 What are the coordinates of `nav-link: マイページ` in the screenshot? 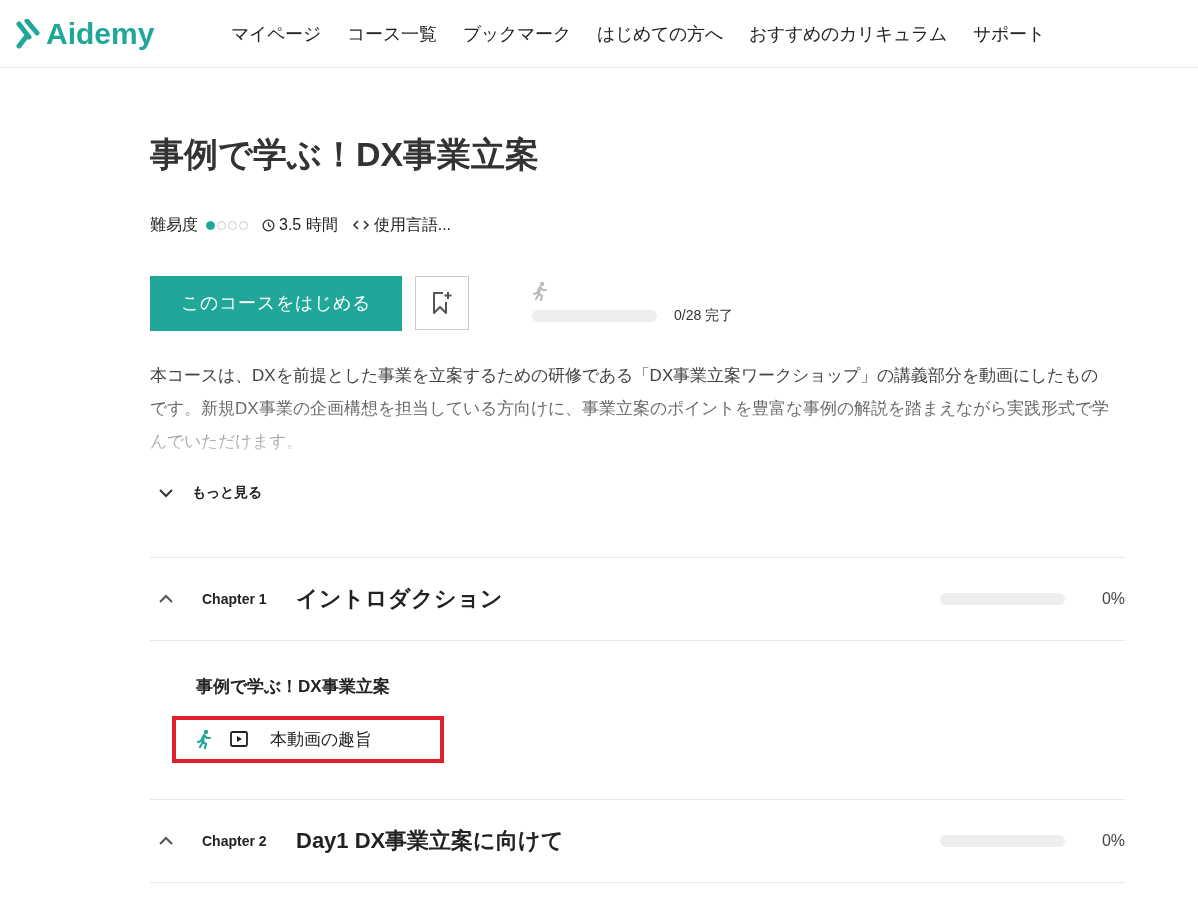 It's located at (276, 33).